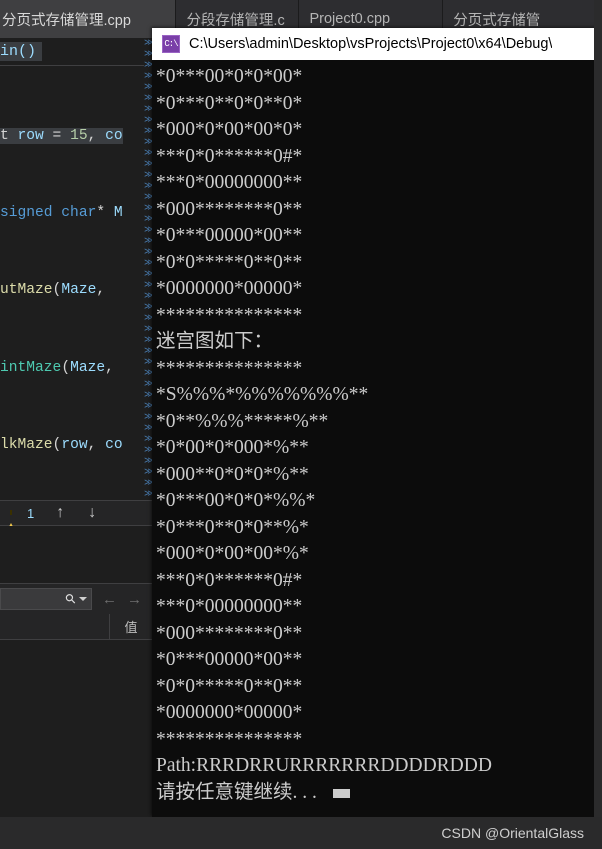 This screenshot has height=849, width=602. What do you see at coordinates (598, 424) in the screenshot?
I see `right-gutter` at bounding box center [598, 424].